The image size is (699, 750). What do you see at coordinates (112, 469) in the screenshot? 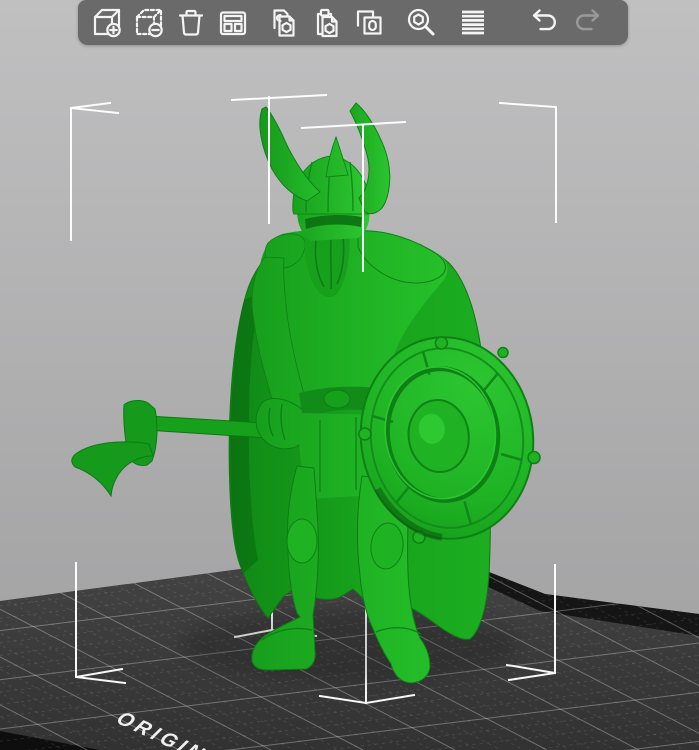
I see `axe-blade` at bounding box center [112, 469].